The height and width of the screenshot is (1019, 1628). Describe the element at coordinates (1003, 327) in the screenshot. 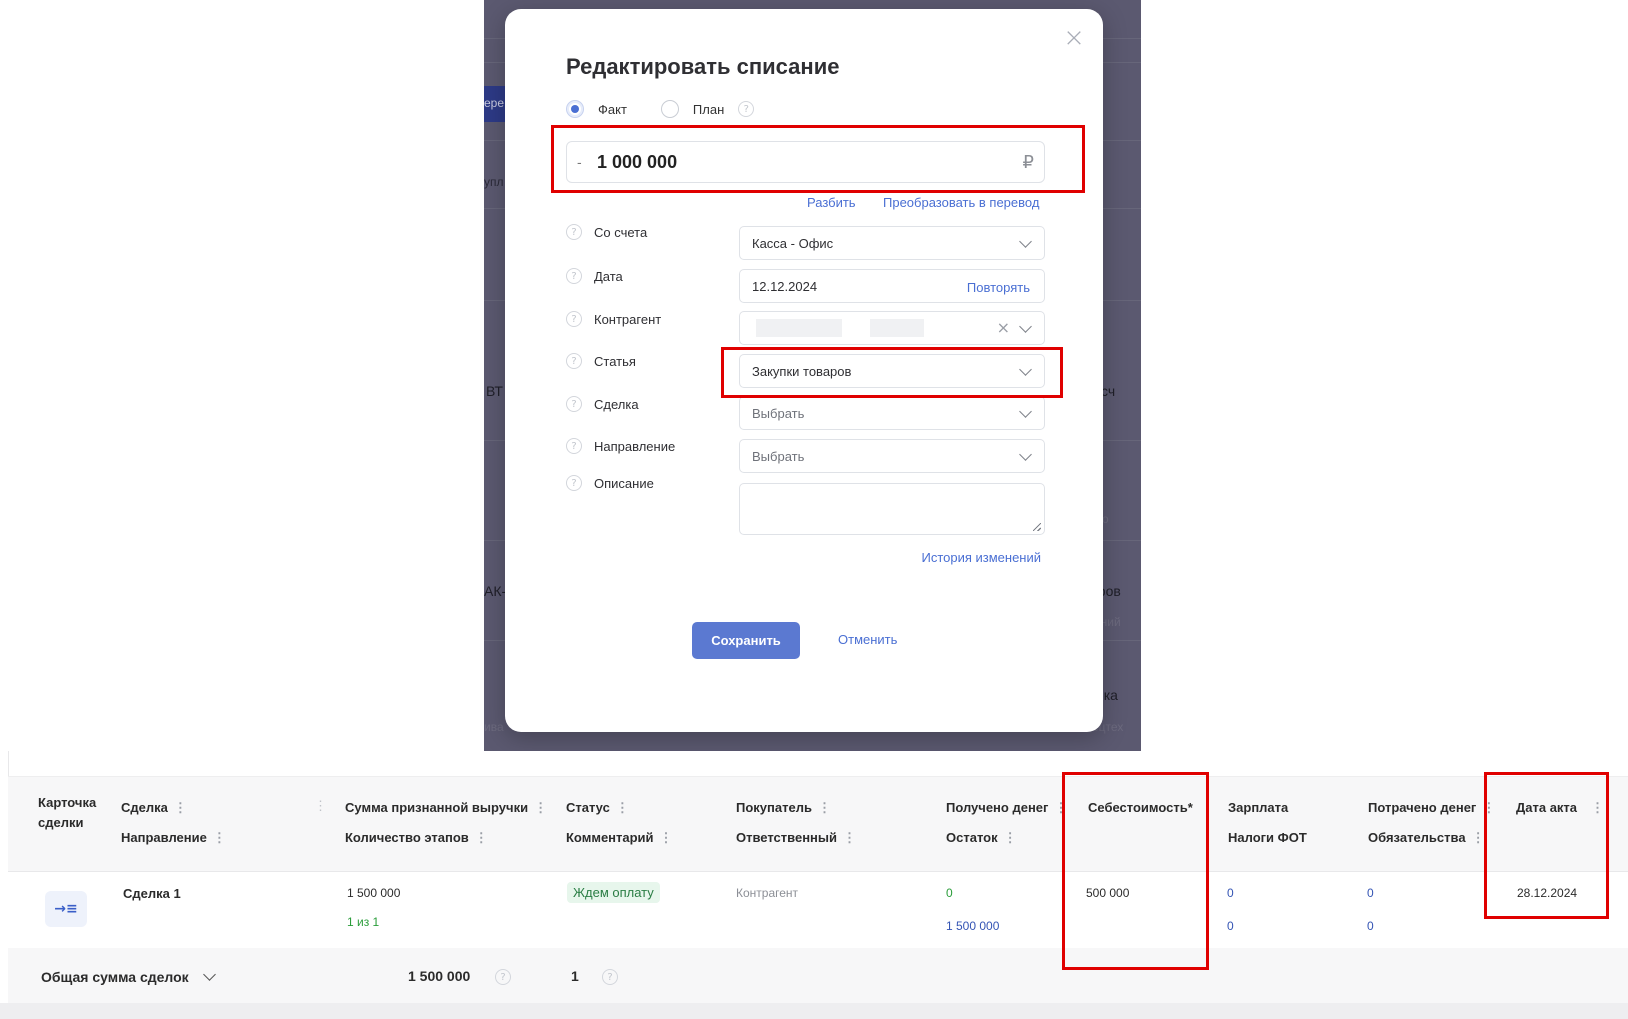

I see `clear-icon: ×` at that location.